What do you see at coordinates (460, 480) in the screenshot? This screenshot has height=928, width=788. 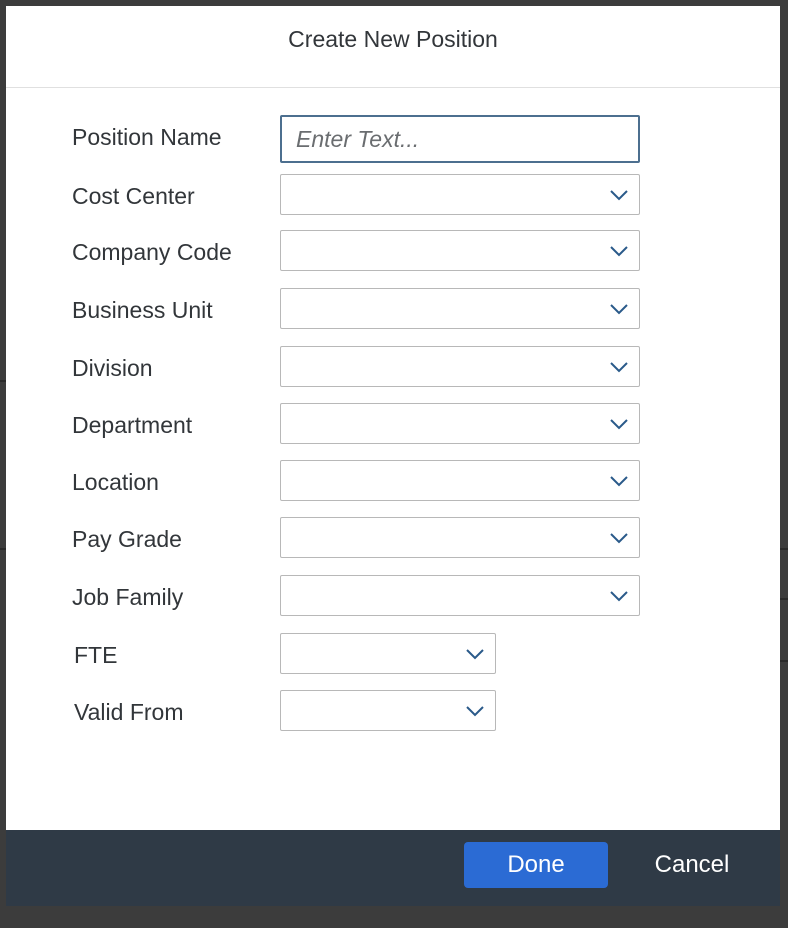 I see `location-select` at bounding box center [460, 480].